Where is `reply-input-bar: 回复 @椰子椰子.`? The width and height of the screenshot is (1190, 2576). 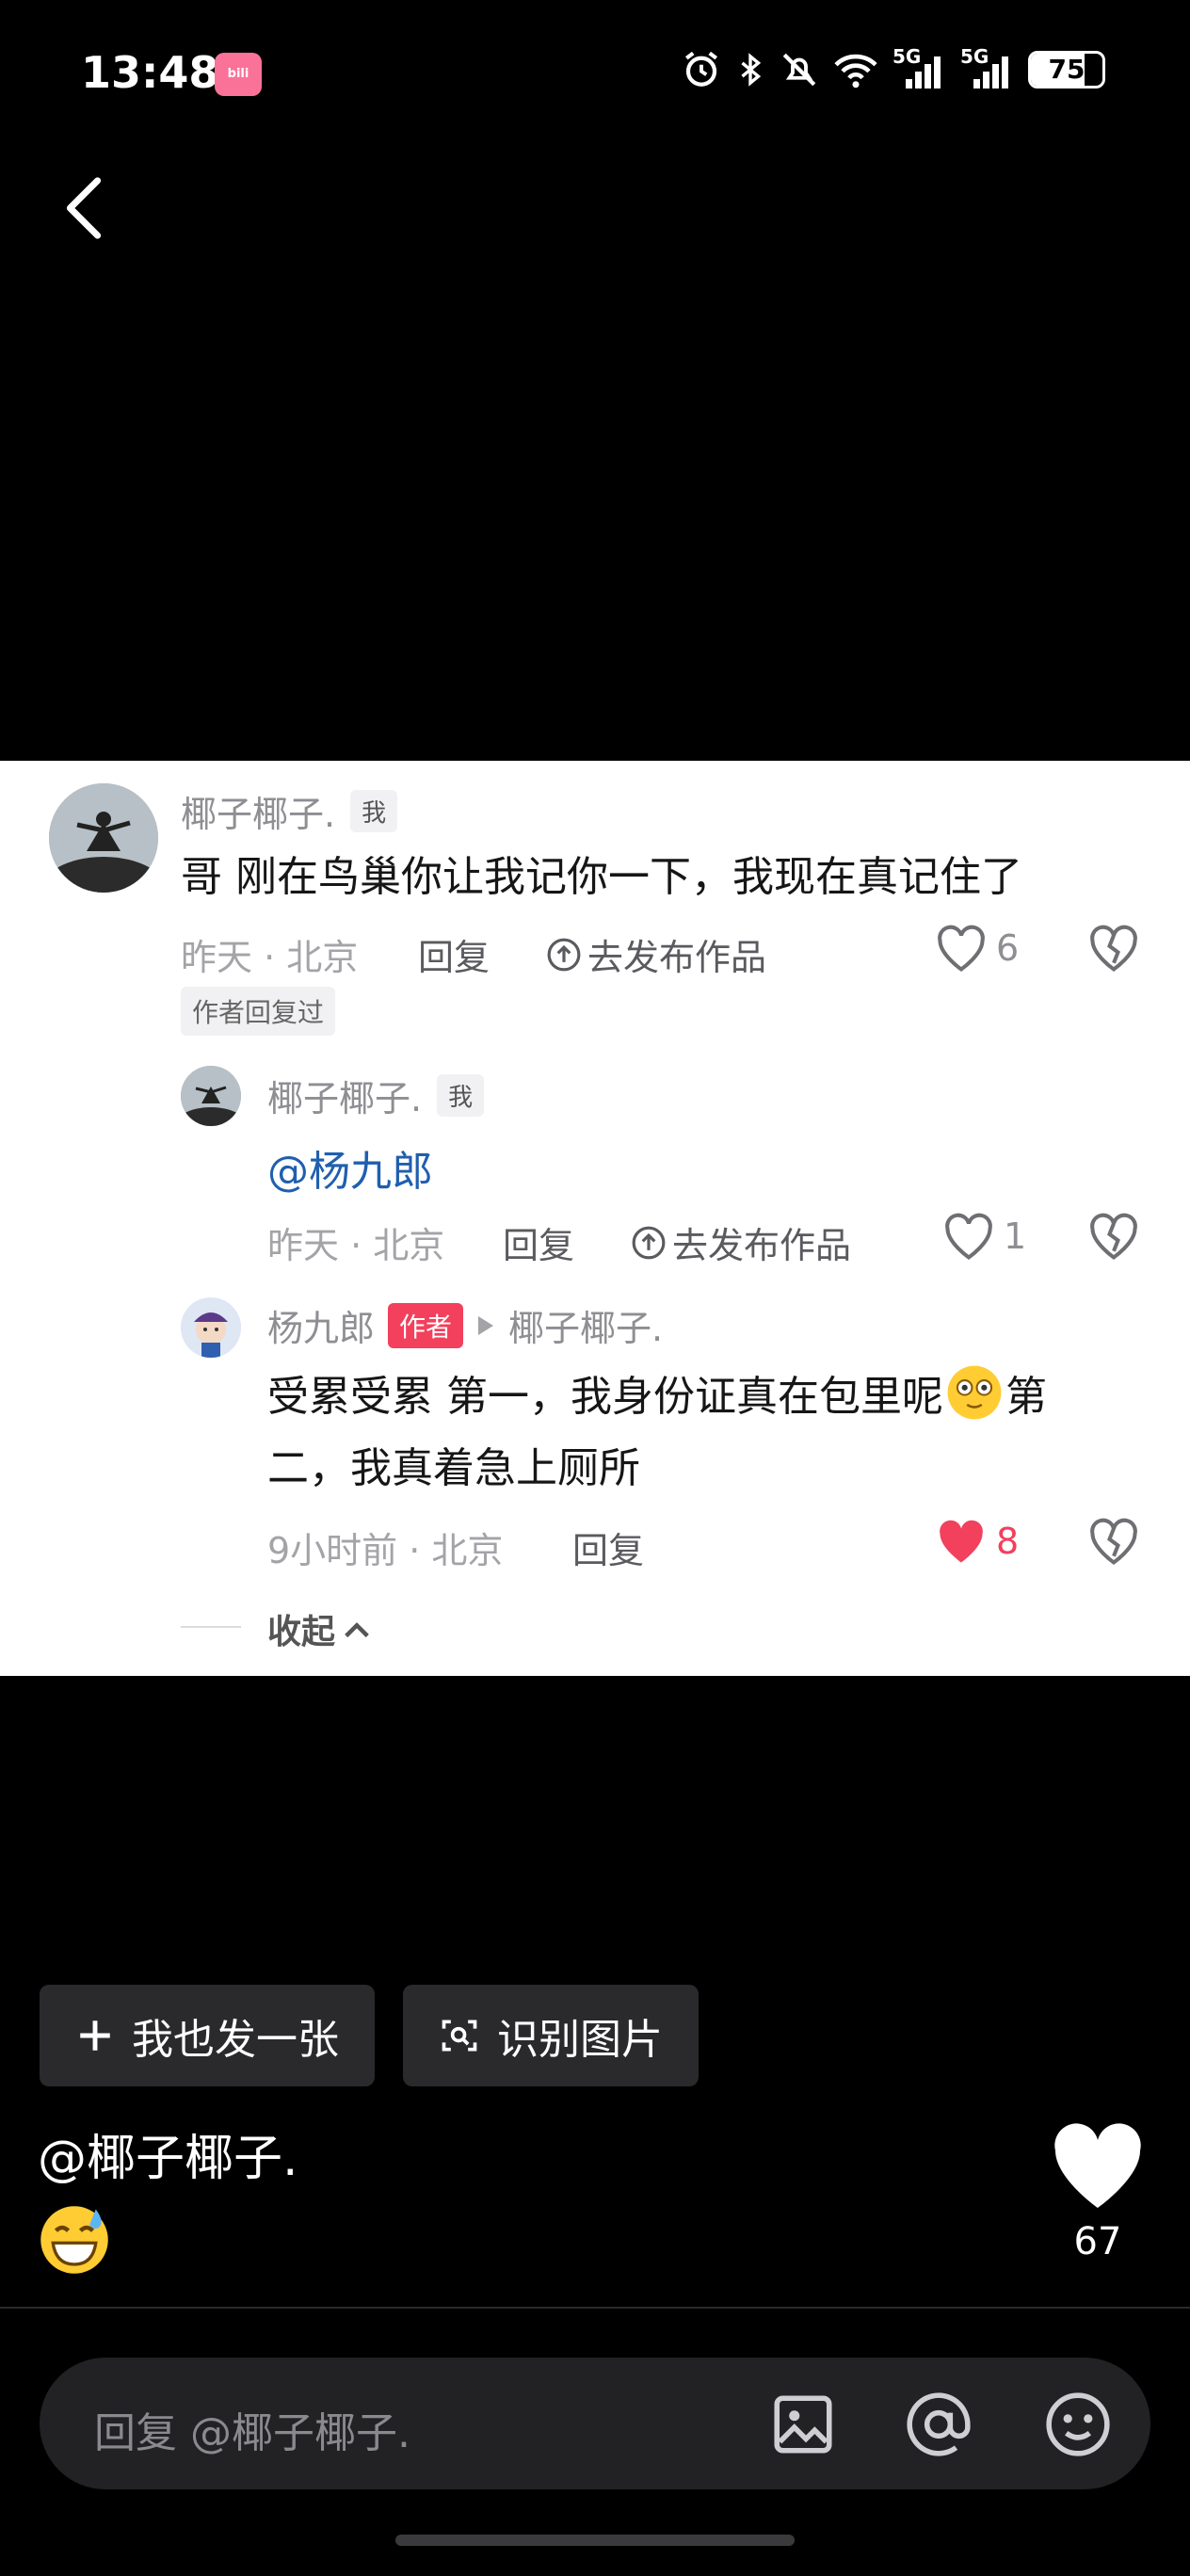
reply-input-bar: 回复 @椰子椰子. is located at coordinates (595, 2423).